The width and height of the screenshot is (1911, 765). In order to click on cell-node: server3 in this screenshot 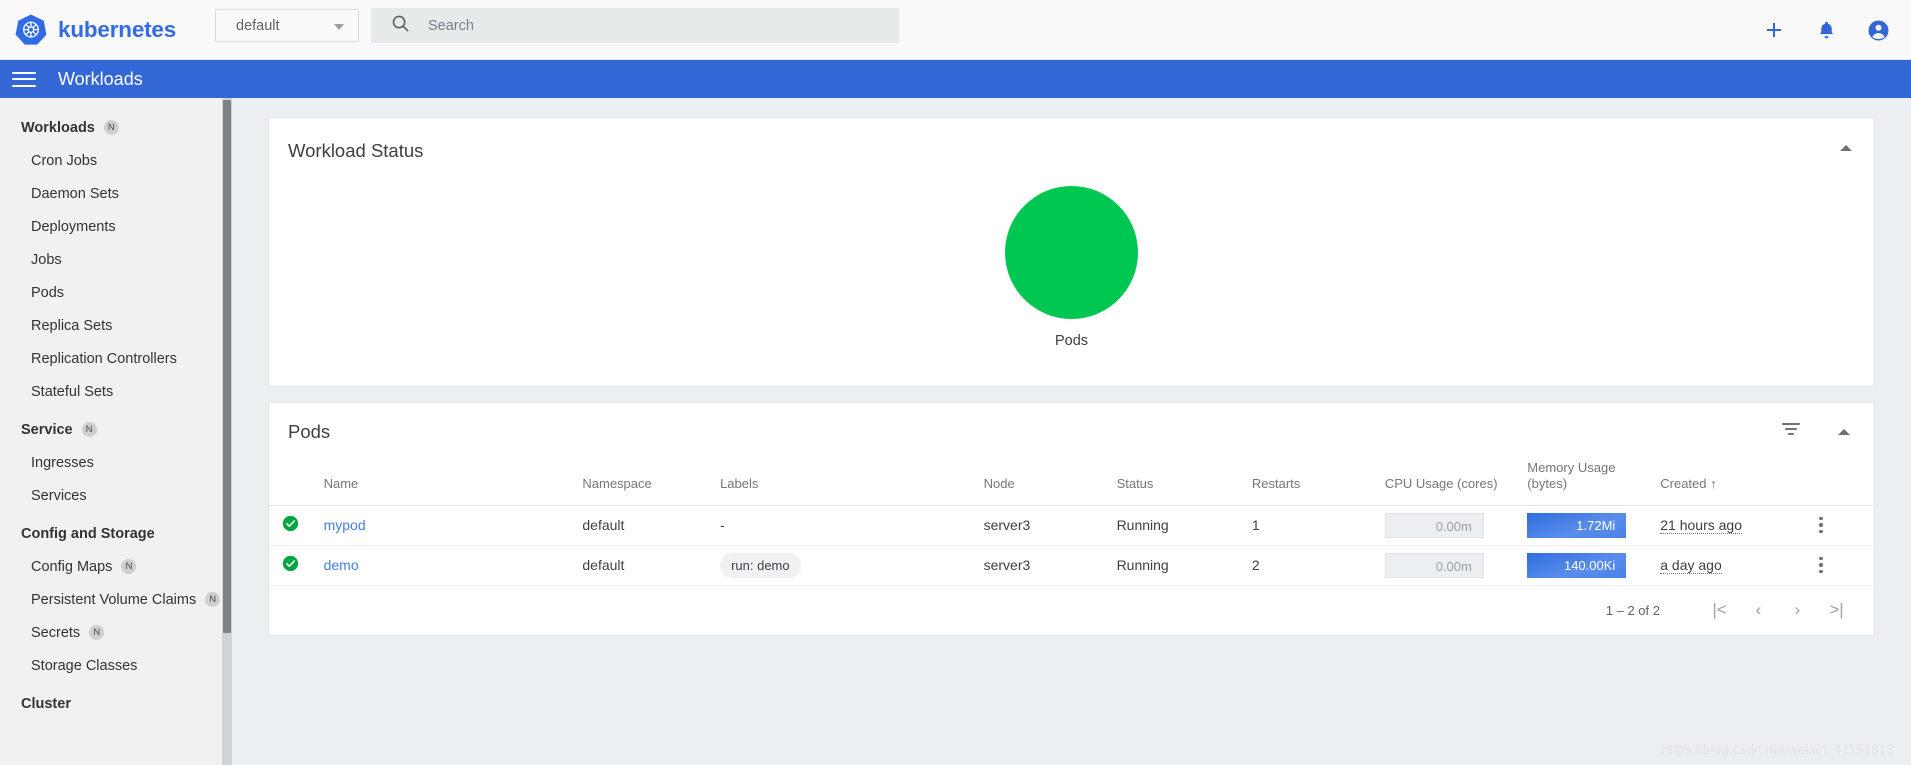, I will do `click(1050, 525)`.